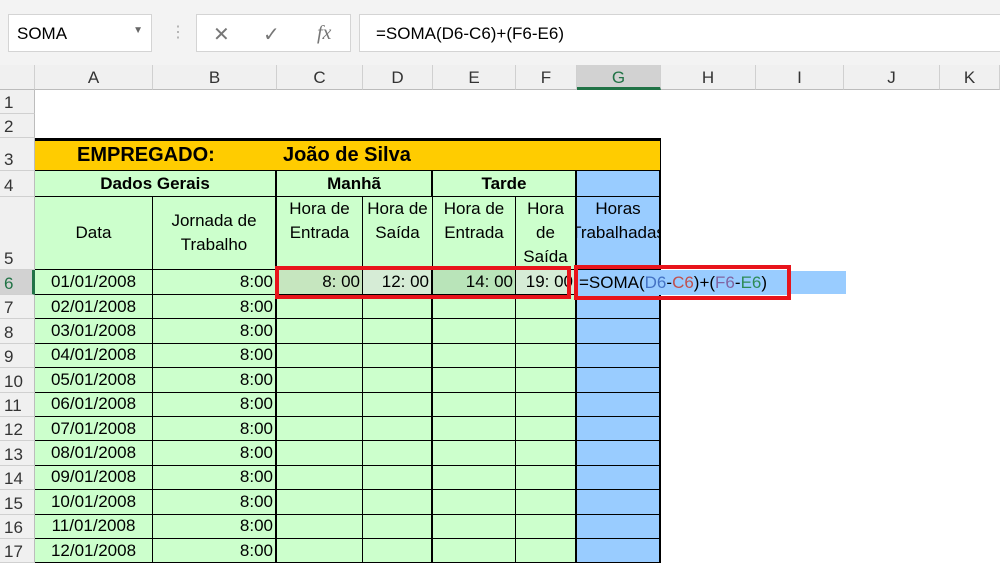  What do you see at coordinates (17, 551) in the screenshot?
I see `row-header-17: 17` at bounding box center [17, 551].